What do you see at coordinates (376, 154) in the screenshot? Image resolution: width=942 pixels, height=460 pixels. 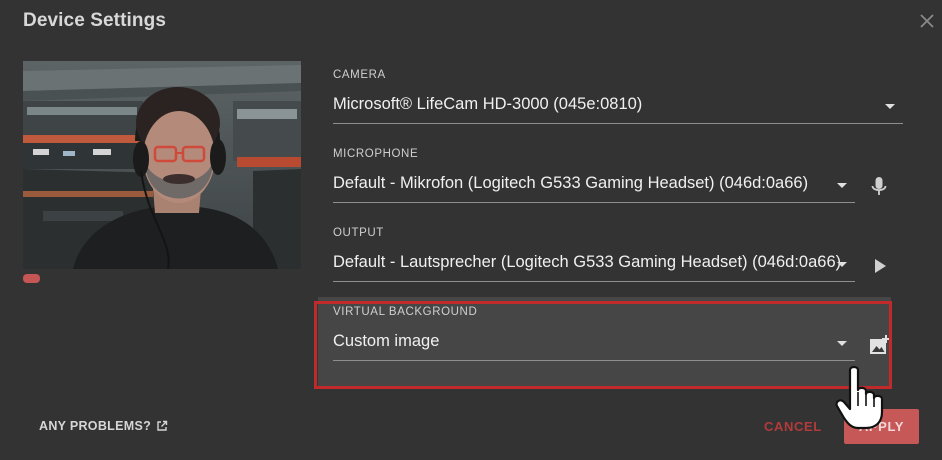 I see `microphone-label: MICROPHONE` at bounding box center [376, 154].